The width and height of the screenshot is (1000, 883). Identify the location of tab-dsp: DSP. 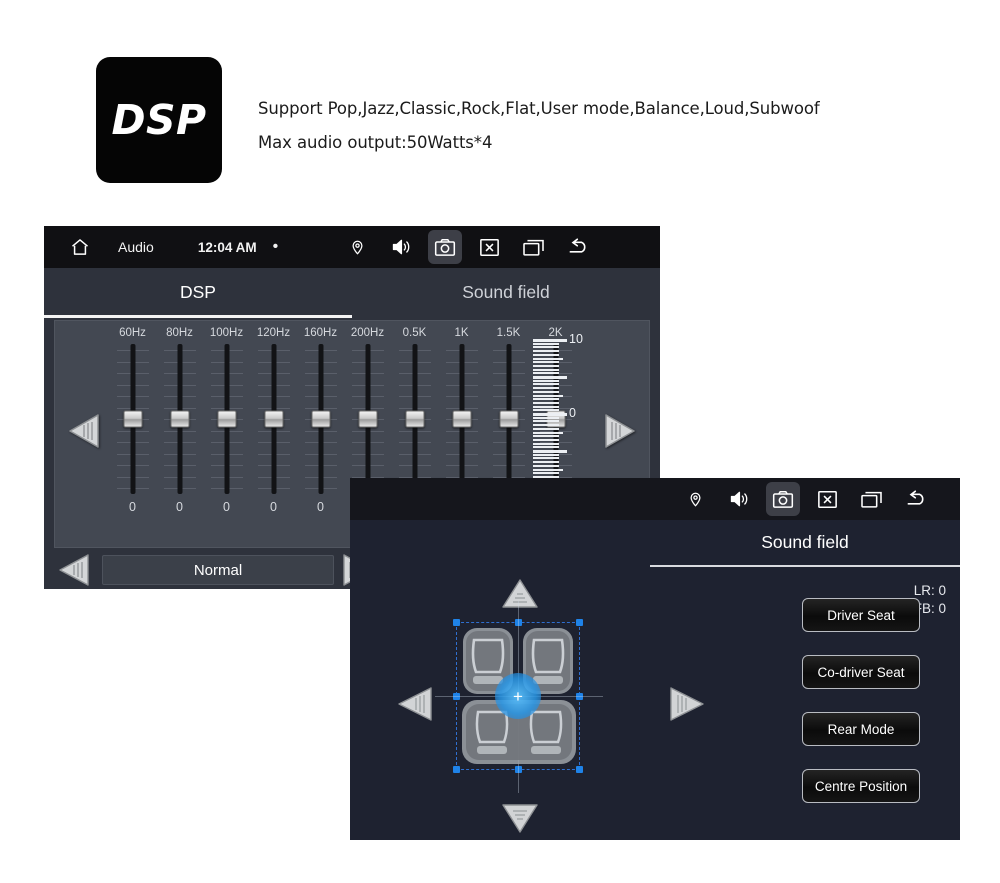
(198, 293).